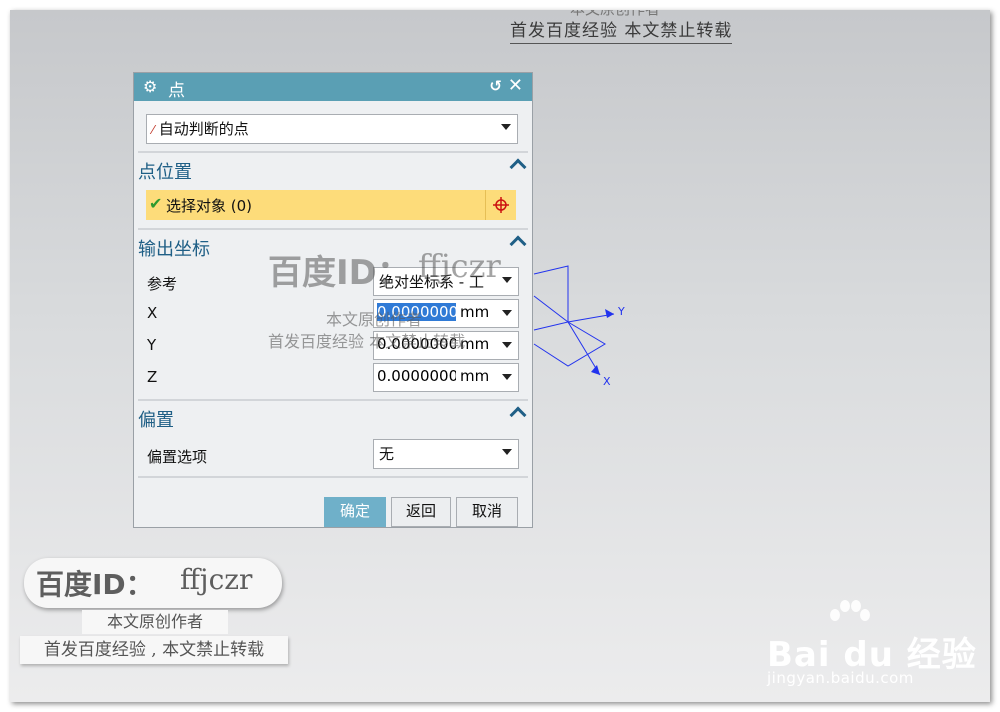 This screenshot has width=1000, height=712. Describe the element at coordinates (155, 622) in the screenshot. I see `watermark-author: 本文原创作者` at that location.